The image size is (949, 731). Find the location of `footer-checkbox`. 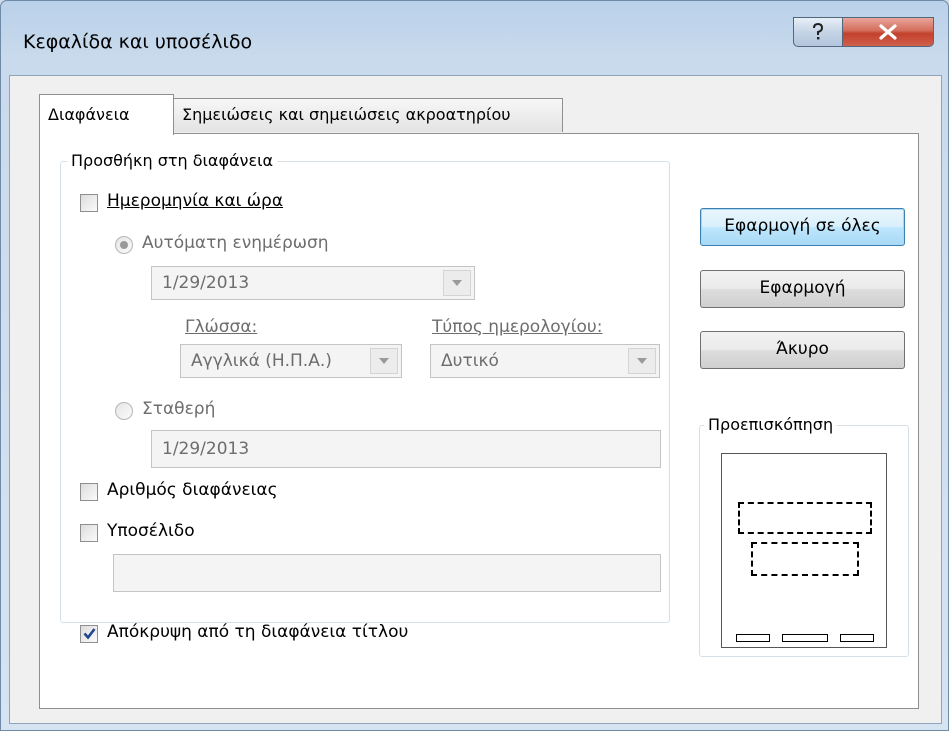

footer-checkbox is located at coordinates (89, 533).